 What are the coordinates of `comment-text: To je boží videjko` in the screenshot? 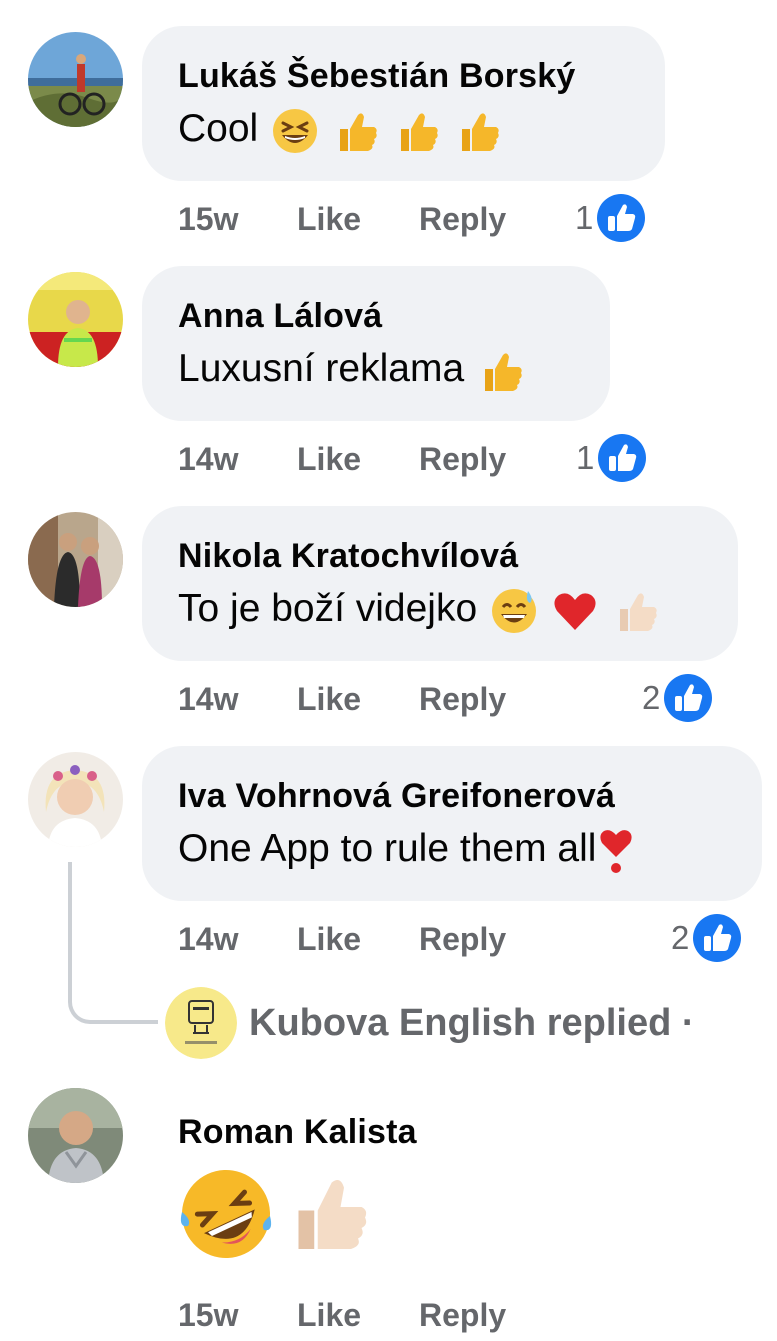 It's located at (440, 609).